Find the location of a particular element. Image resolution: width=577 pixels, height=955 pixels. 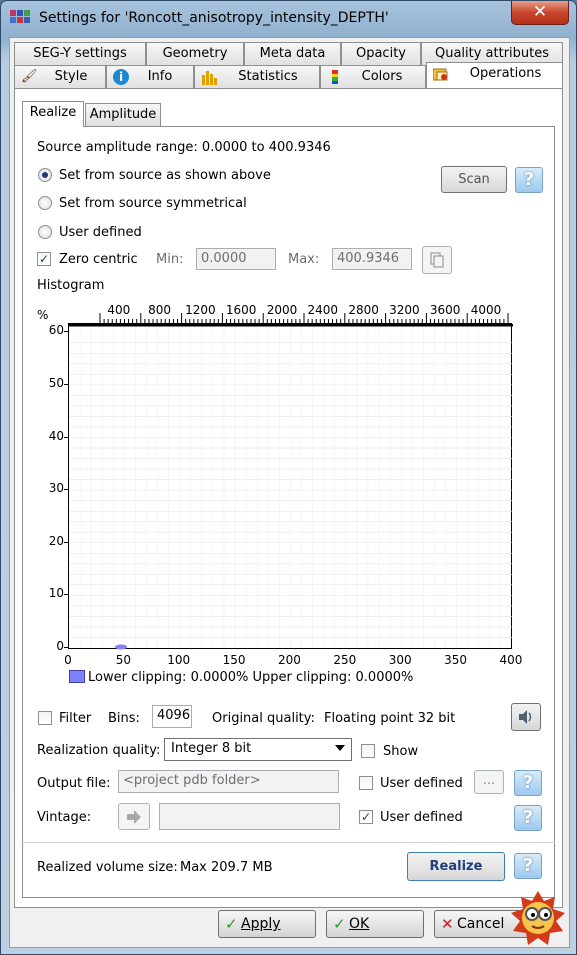

original-quality-label: Original quality: is located at coordinates (263, 718).